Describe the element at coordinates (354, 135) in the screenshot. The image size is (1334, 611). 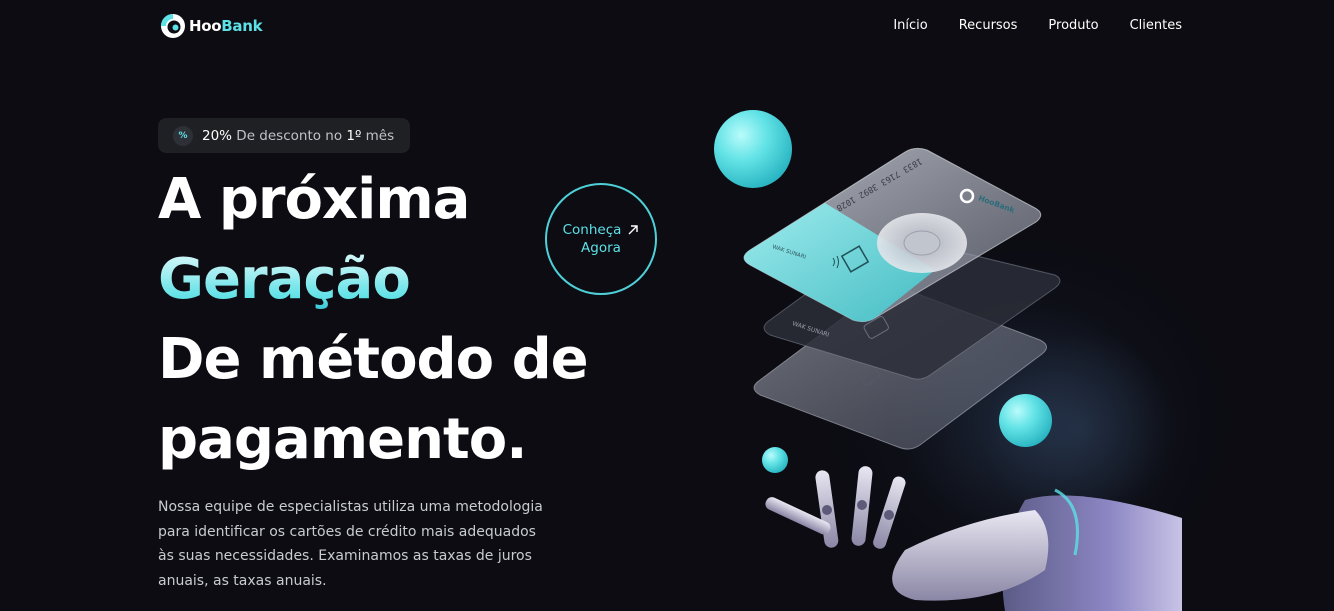
I see `discount-month: 1º` at that location.